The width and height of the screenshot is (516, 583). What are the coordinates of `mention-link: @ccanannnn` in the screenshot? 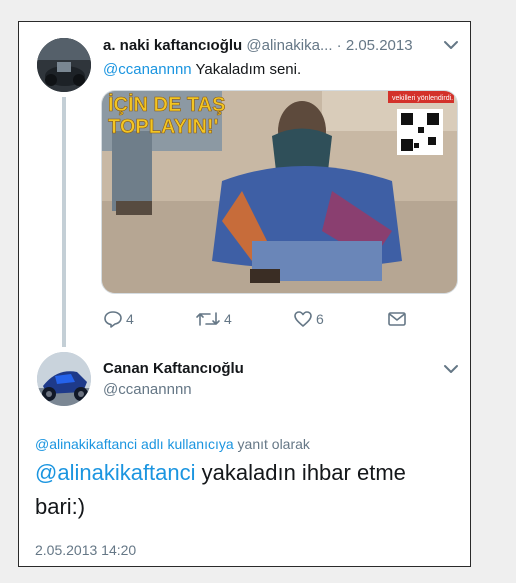 It's located at (147, 69).